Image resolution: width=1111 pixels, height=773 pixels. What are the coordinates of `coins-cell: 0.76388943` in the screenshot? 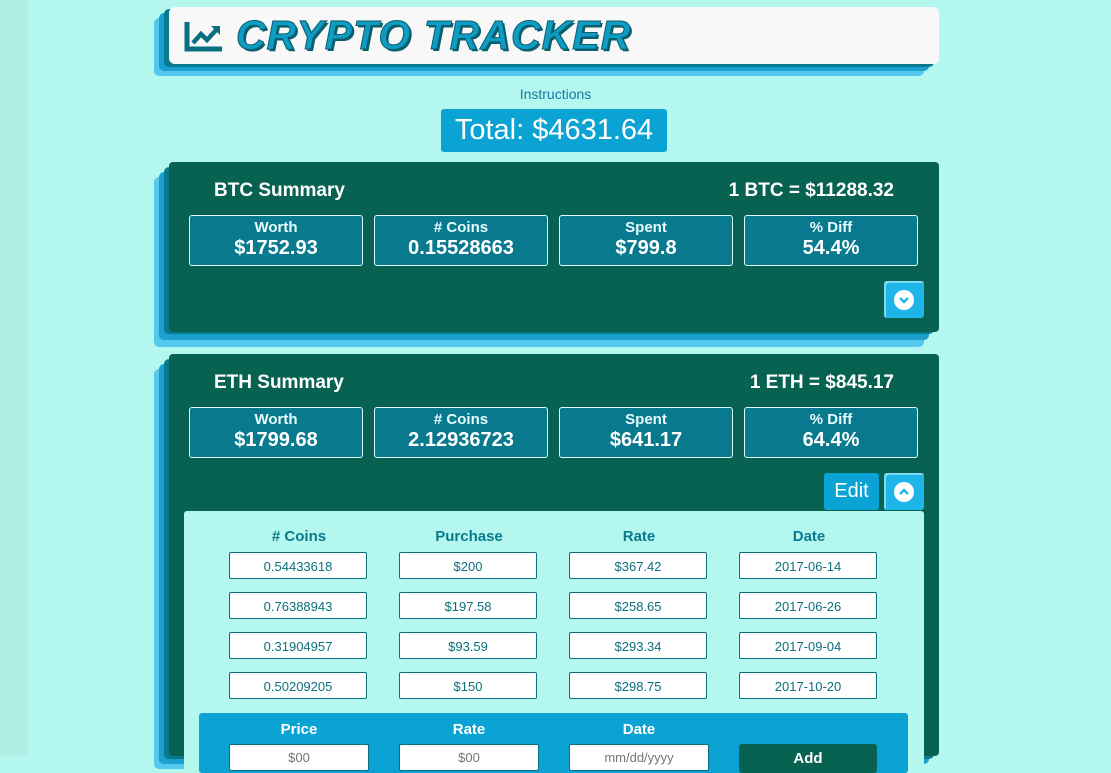 It's located at (298, 605).